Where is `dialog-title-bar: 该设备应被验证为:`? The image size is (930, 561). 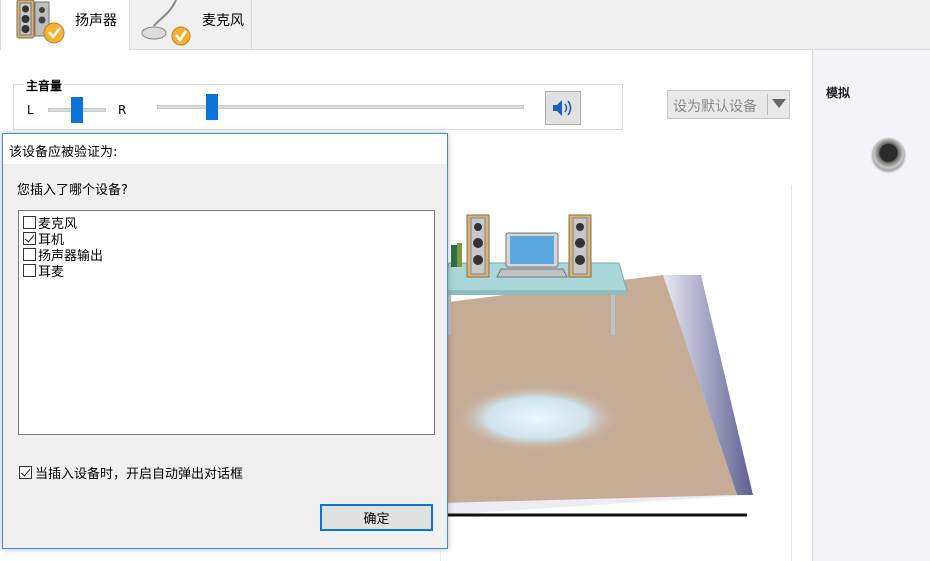
dialog-title-bar: 该设备应被验证为: is located at coordinates (225, 149).